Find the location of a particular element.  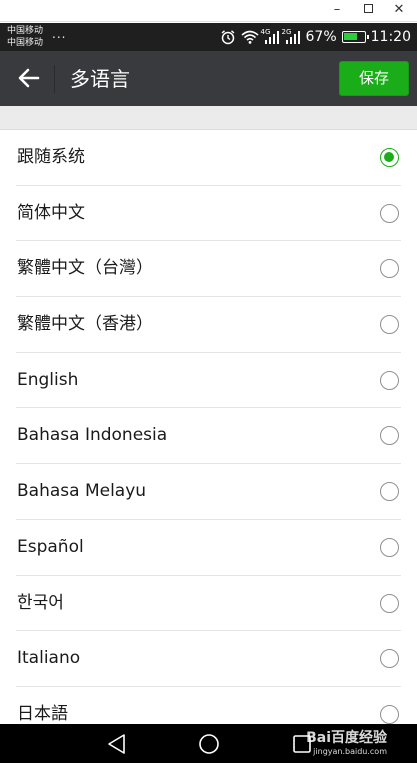

language-item: English is located at coordinates (208, 381).